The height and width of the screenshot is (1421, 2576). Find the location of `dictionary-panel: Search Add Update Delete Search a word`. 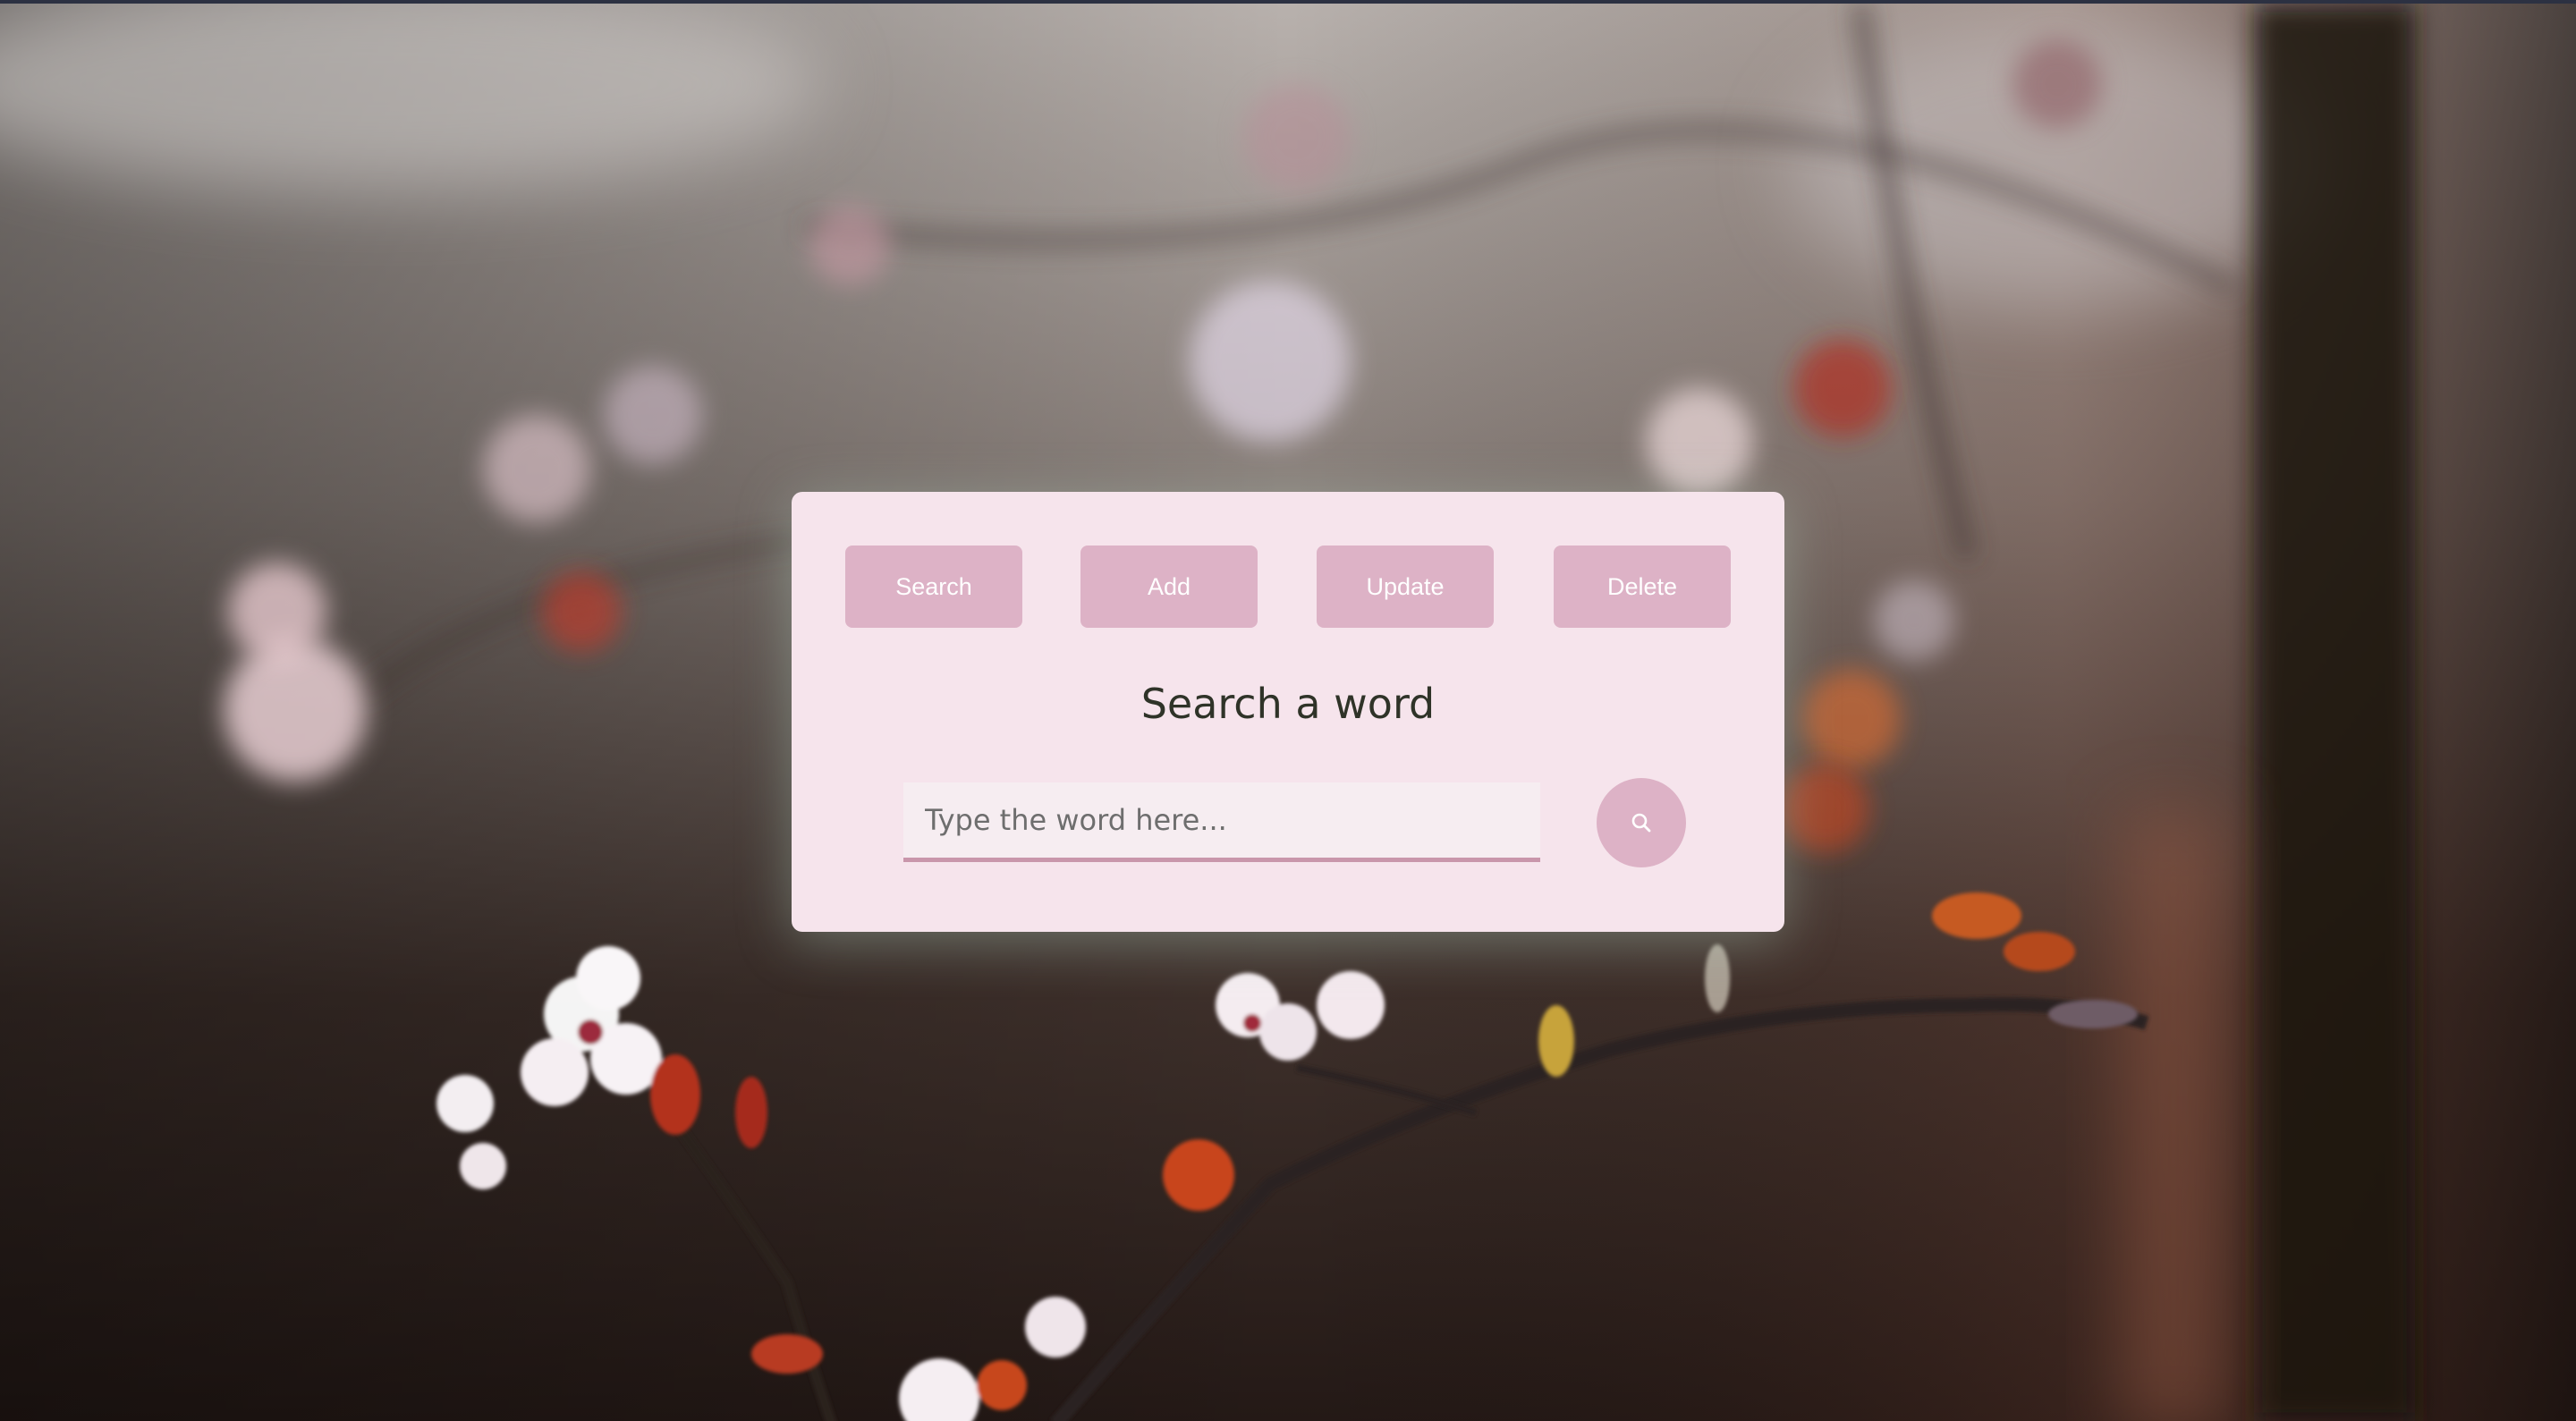

dictionary-panel: Search Add Update Delete Search a word is located at coordinates (1288, 712).